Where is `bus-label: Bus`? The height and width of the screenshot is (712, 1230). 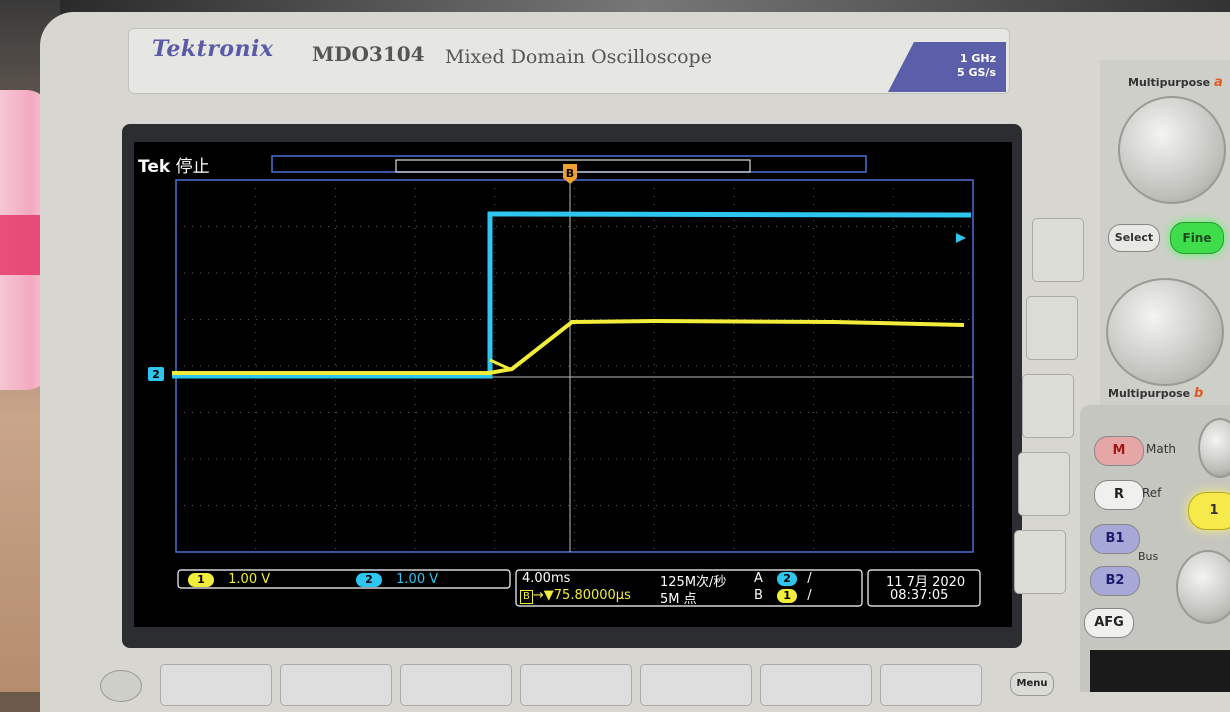 bus-label: Bus is located at coordinates (1148, 556).